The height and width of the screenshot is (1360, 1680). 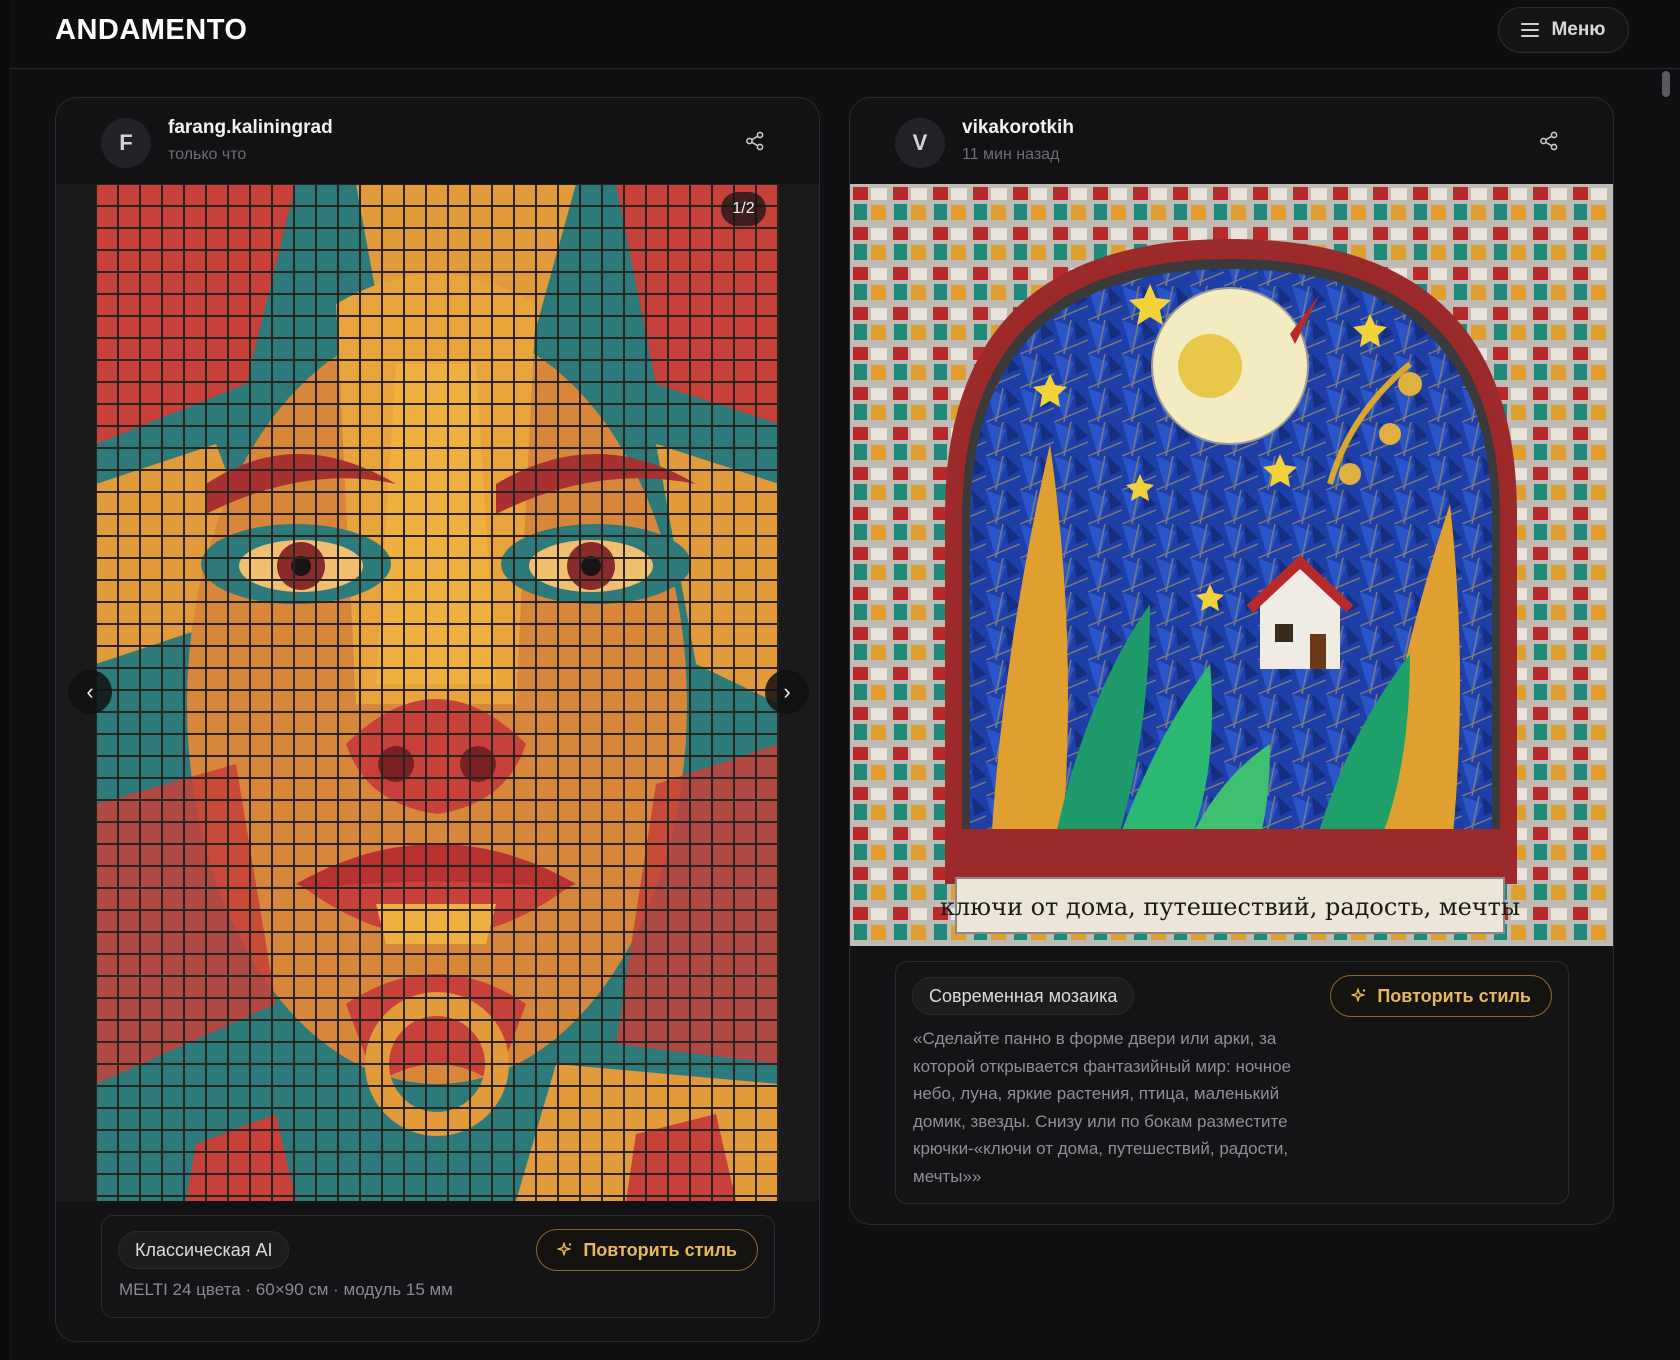 What do you see at coordinates (1666, 84) in the screenshot?
I see `scrollbar-thumb` at bounding box center [1666, 84].